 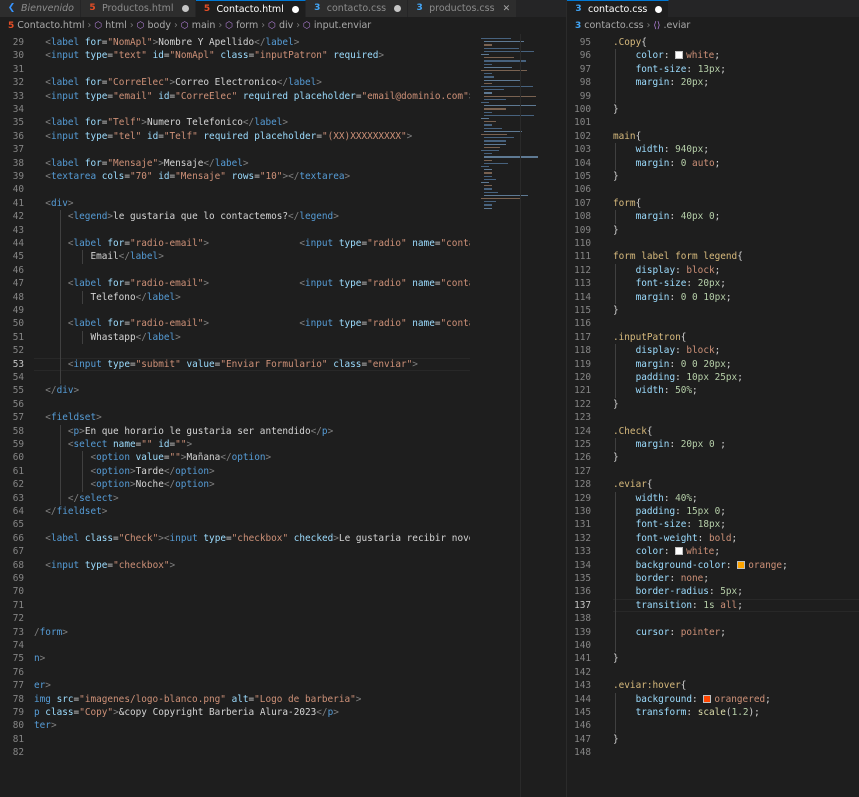 I want to click on code-line: padding: 10px 25px;, so click(x=678, y=377).